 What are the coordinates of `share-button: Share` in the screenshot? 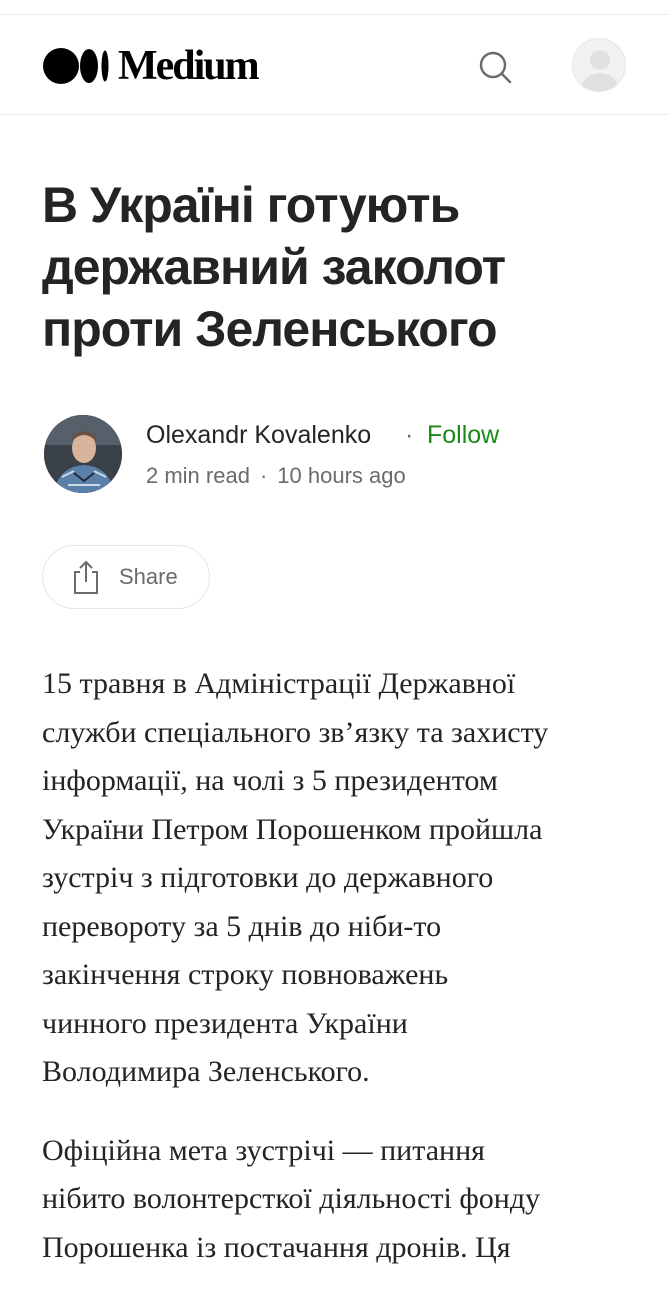 It's located at (126, 577).